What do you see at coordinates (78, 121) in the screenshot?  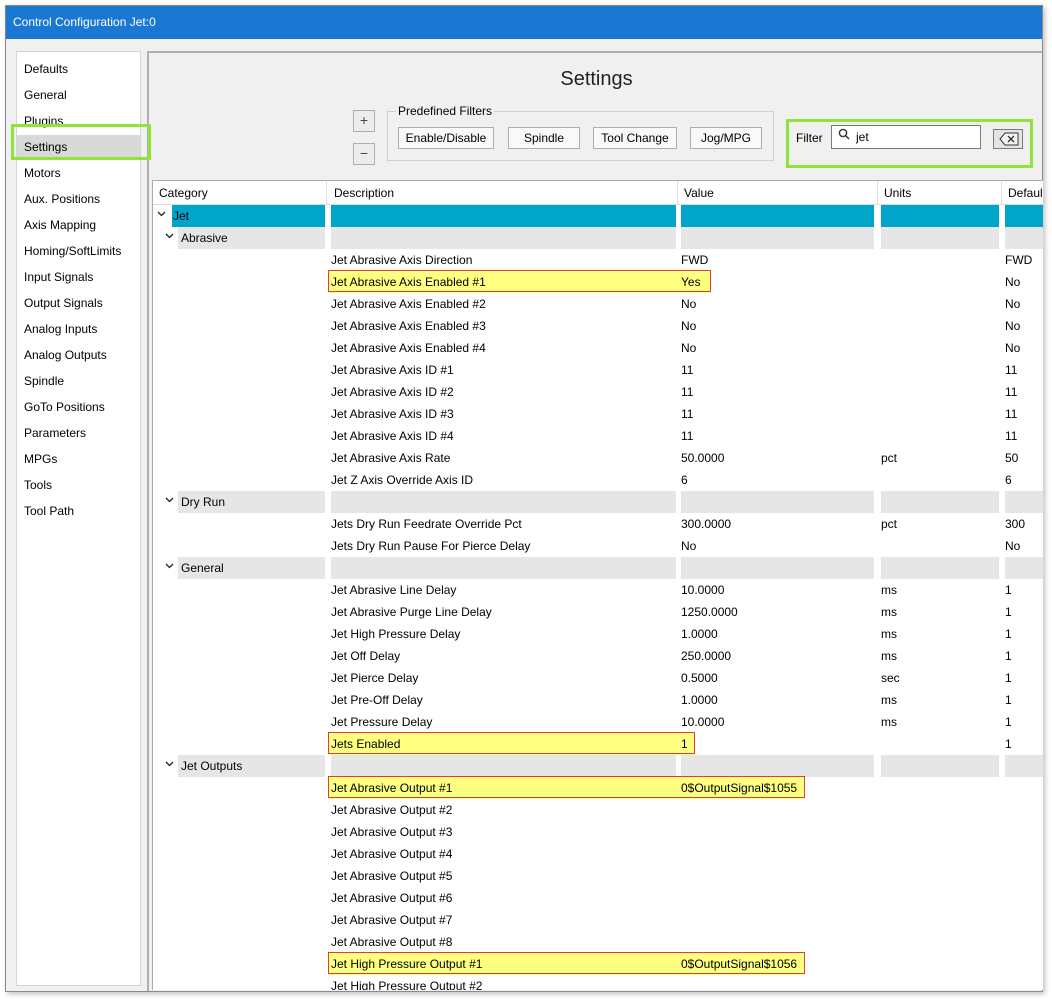 I see `sidebar-item-plugins: Plugins` at bounding box center [78, 121].